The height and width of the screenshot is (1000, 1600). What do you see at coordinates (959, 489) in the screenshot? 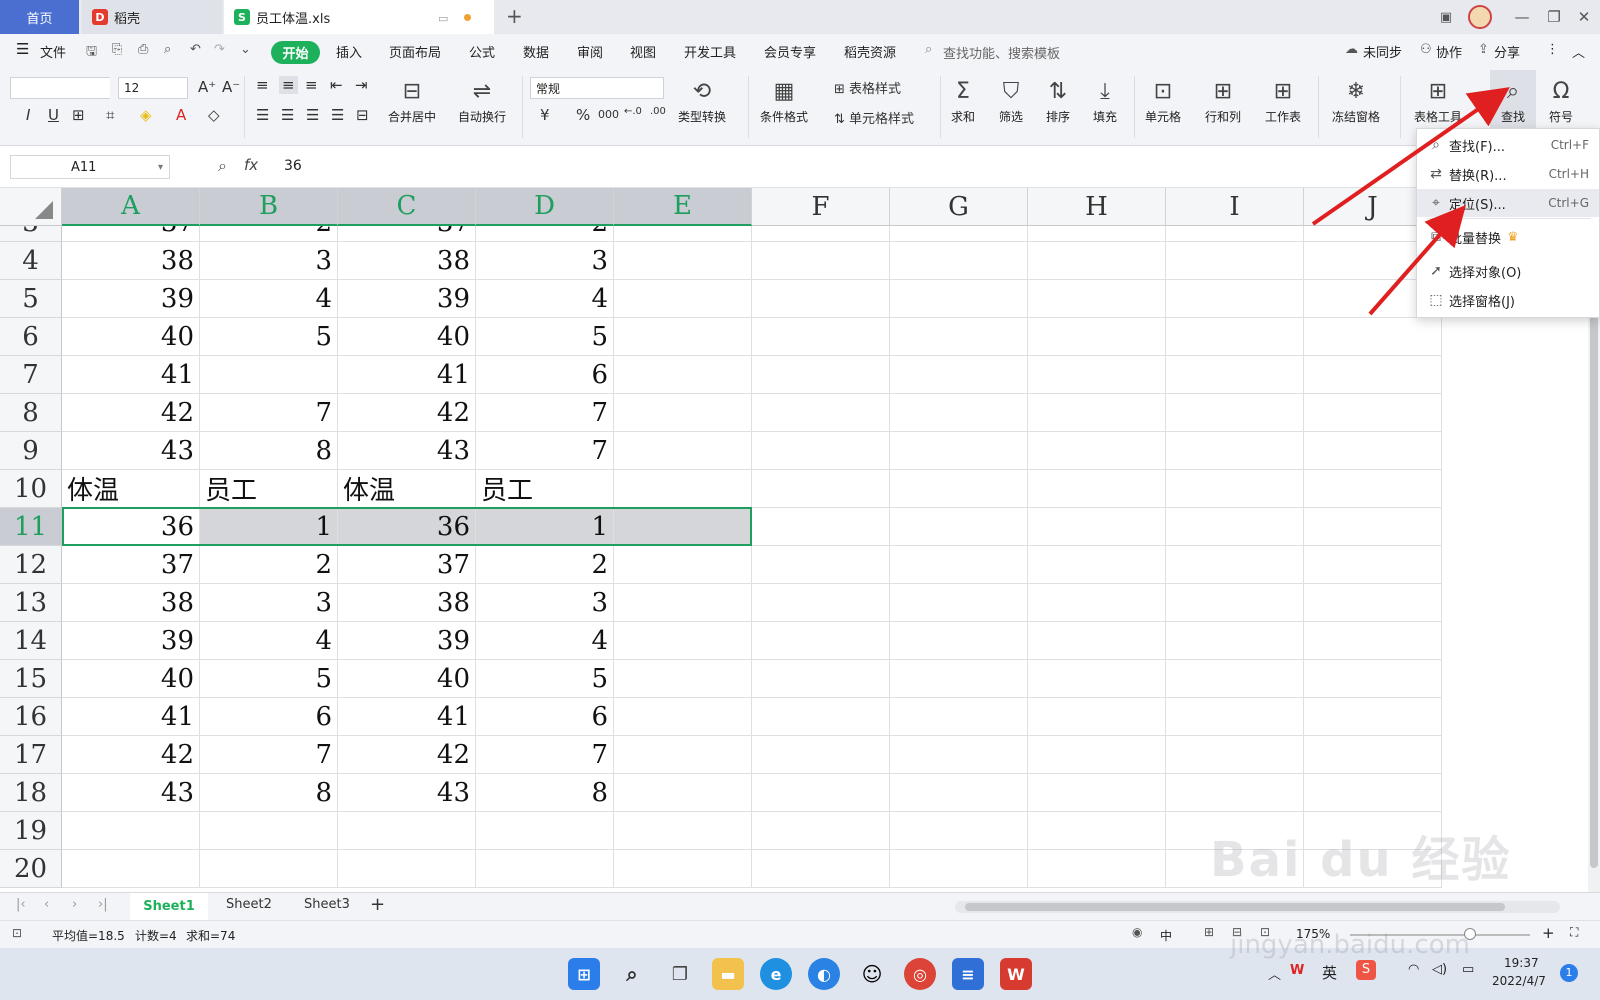
I see `cell-g10` at bounding box center [959, 489].